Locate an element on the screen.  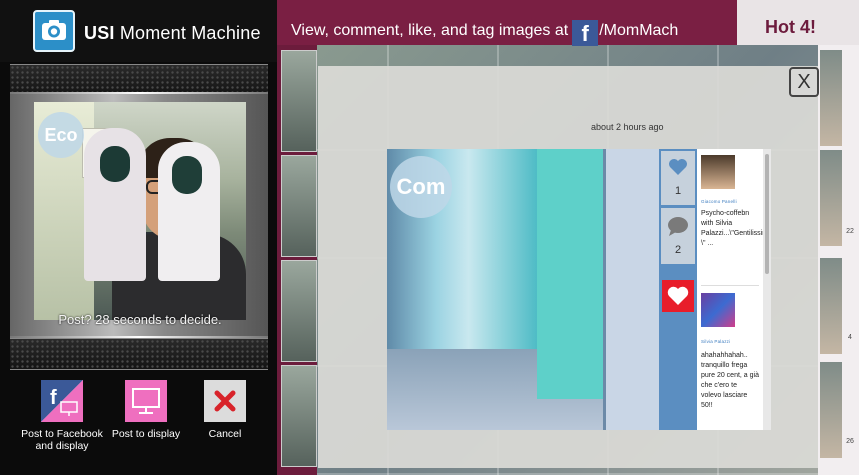
facebook-icon: f is located at coordinates (585, 33).